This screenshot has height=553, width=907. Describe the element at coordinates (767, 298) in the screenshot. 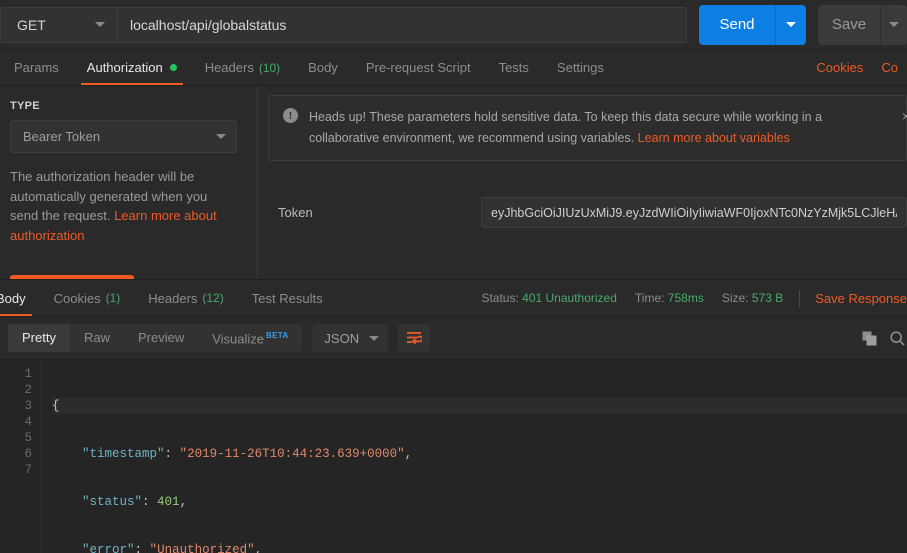

I see `size-value: 573 B` at that location.